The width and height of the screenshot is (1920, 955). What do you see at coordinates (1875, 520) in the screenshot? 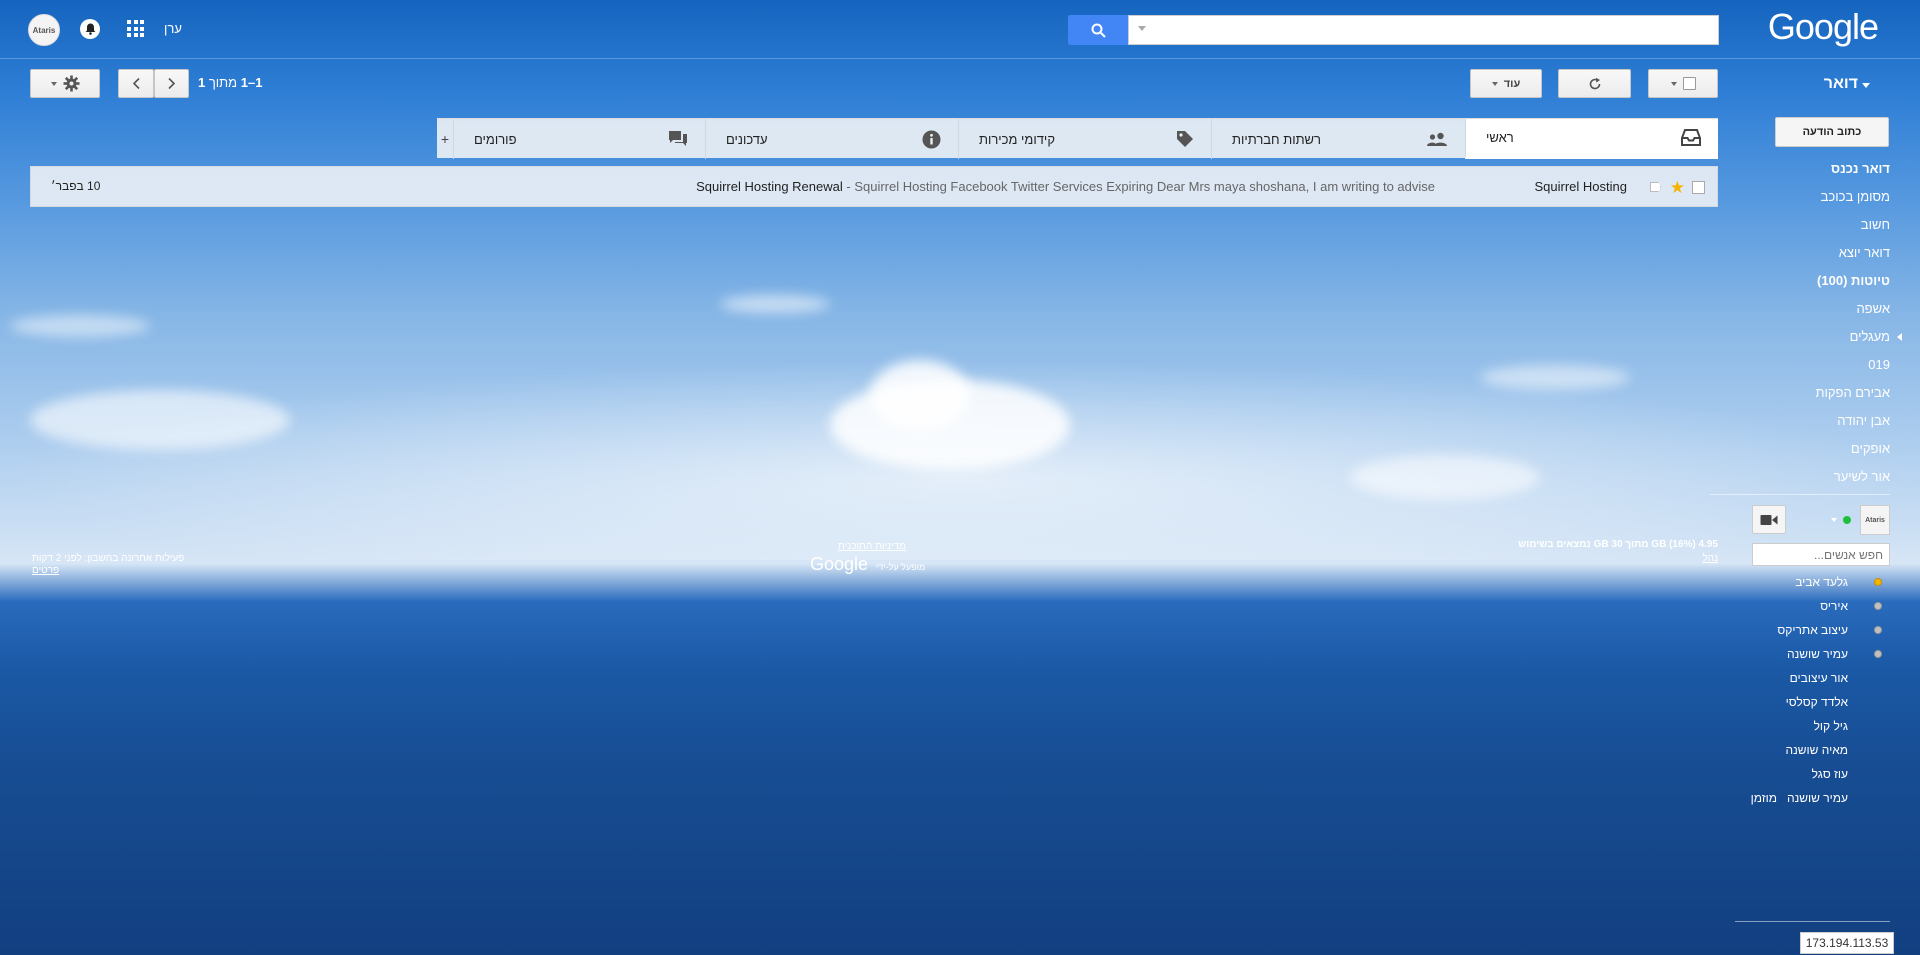
I see `chat-avatar: Ataris` at bounding box center [1875, 520].